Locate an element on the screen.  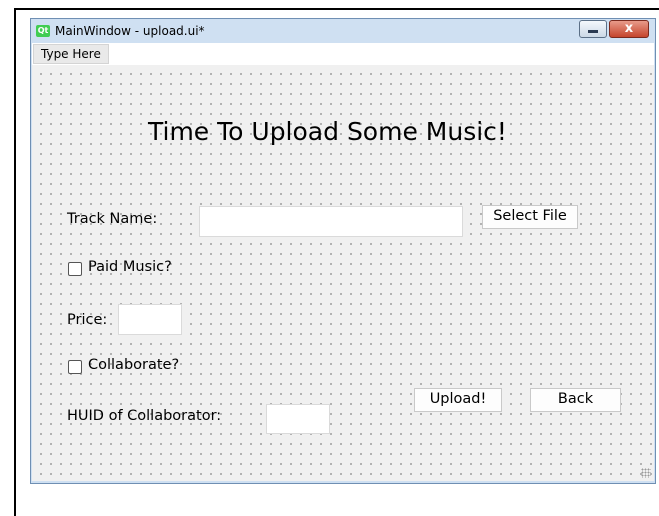
menu-bar: Type Here is located at coordinates (343, 54).